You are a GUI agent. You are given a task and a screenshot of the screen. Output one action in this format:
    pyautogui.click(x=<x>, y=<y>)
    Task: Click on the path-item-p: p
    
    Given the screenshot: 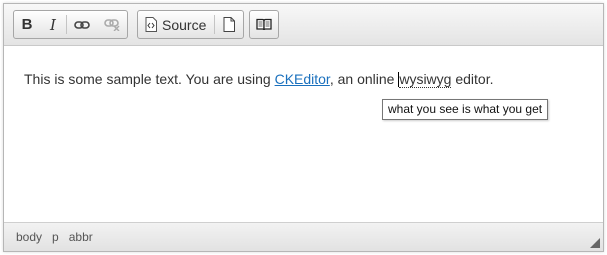 What is the action you would take?
    pyautogui.click(x=55, y=237)
    